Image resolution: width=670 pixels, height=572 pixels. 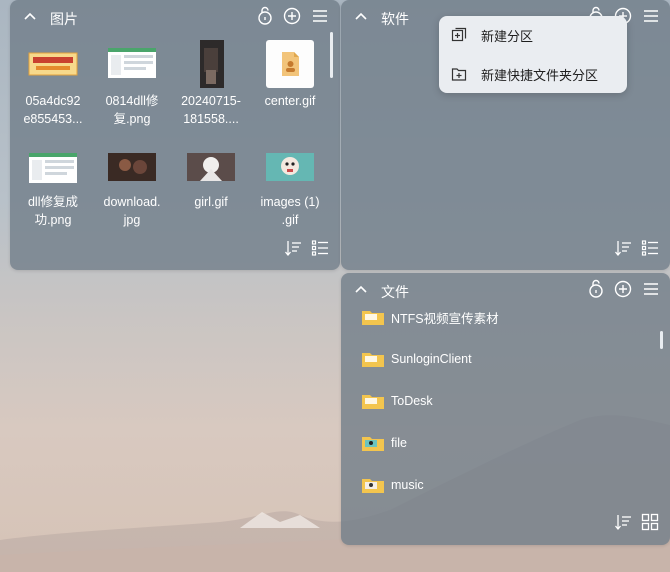 What do you see at coordinates (459, 34) in the screenshot?
I see `new-partition-icon` at bounding box center [459, 34].